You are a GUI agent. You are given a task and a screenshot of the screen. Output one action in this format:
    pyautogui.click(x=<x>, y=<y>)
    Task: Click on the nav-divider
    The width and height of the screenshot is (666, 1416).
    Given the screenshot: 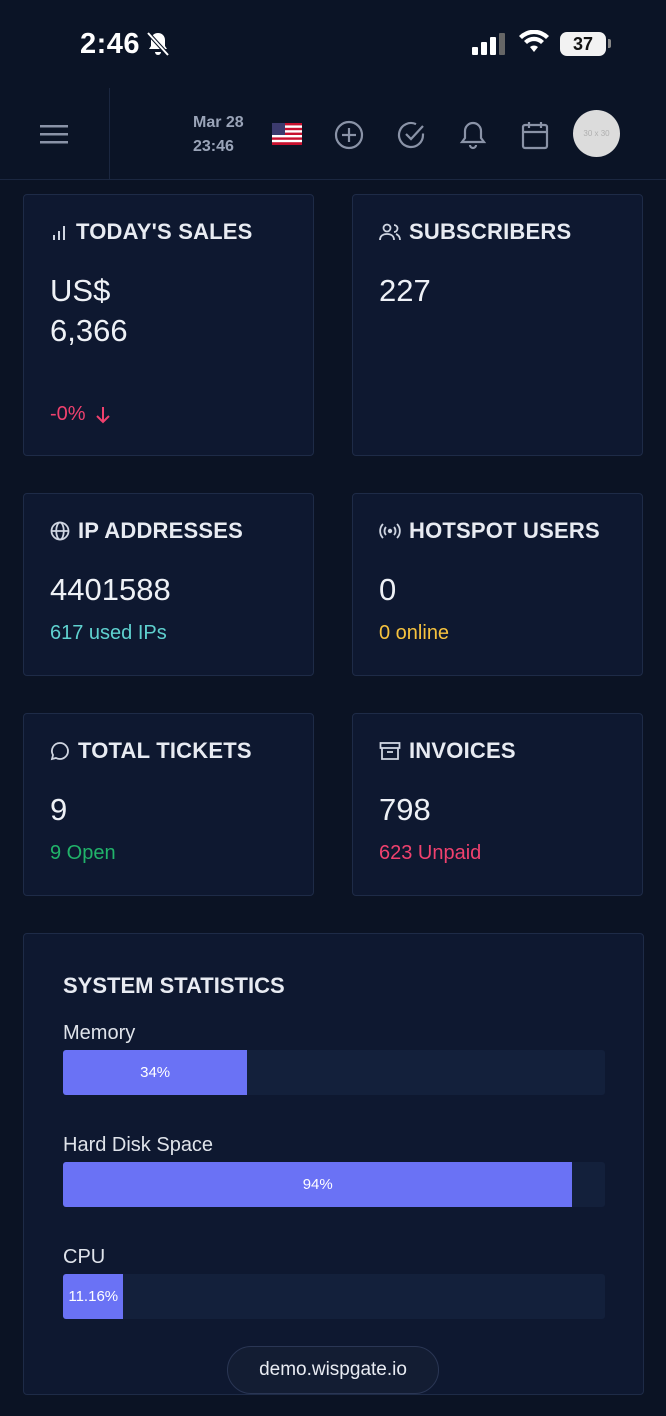 What is the action you would take?
    pyautogui.click(x=109, y=134)
    